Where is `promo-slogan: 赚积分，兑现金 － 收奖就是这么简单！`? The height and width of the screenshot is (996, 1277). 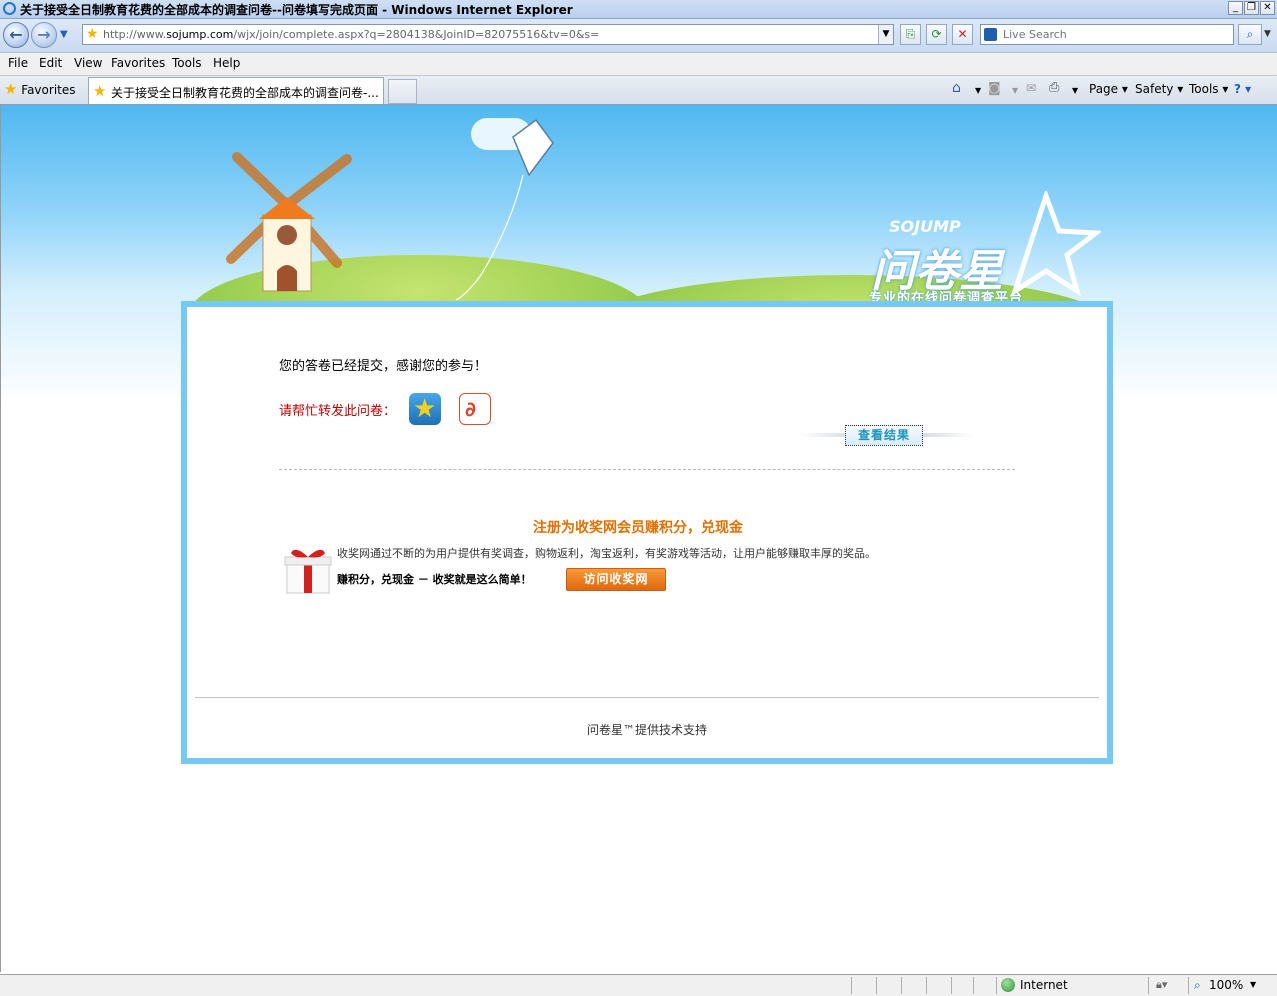
promo-slogan: 赚积分，兑现金 － 收奖就是这么简单！ is located at coordinates (434, 579).